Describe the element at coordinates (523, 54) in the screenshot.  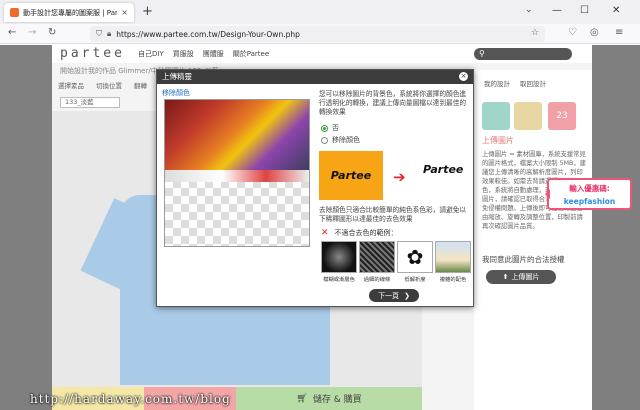
I see `site-search-box: ⚲` at that location.